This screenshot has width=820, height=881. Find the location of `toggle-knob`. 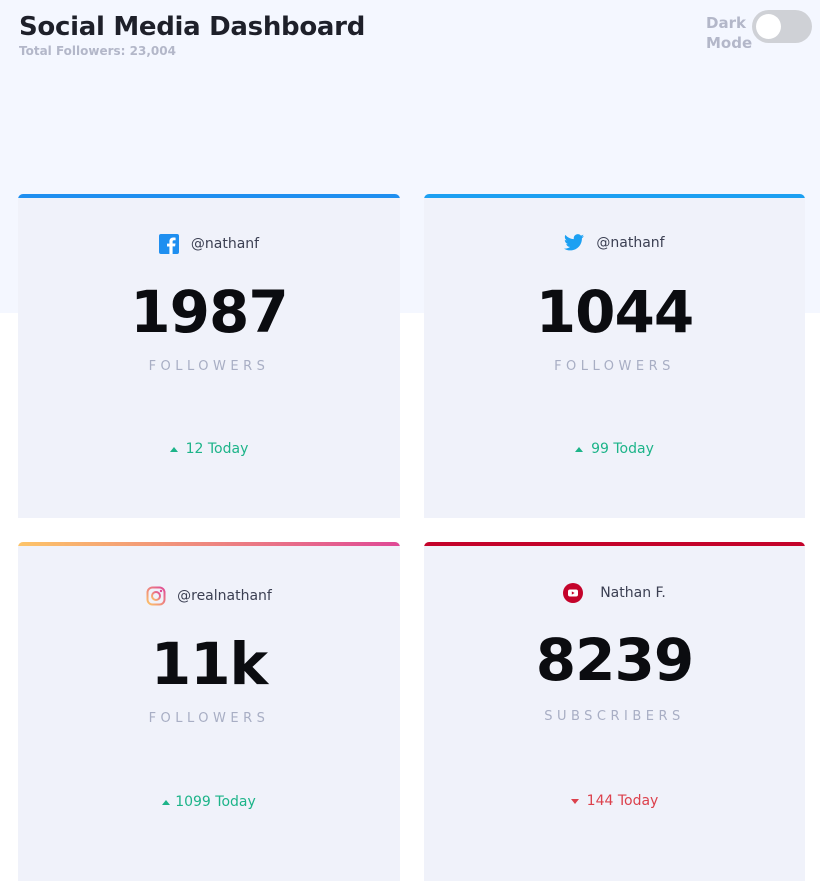

toggle-knob is located at coordinates (768, 26).